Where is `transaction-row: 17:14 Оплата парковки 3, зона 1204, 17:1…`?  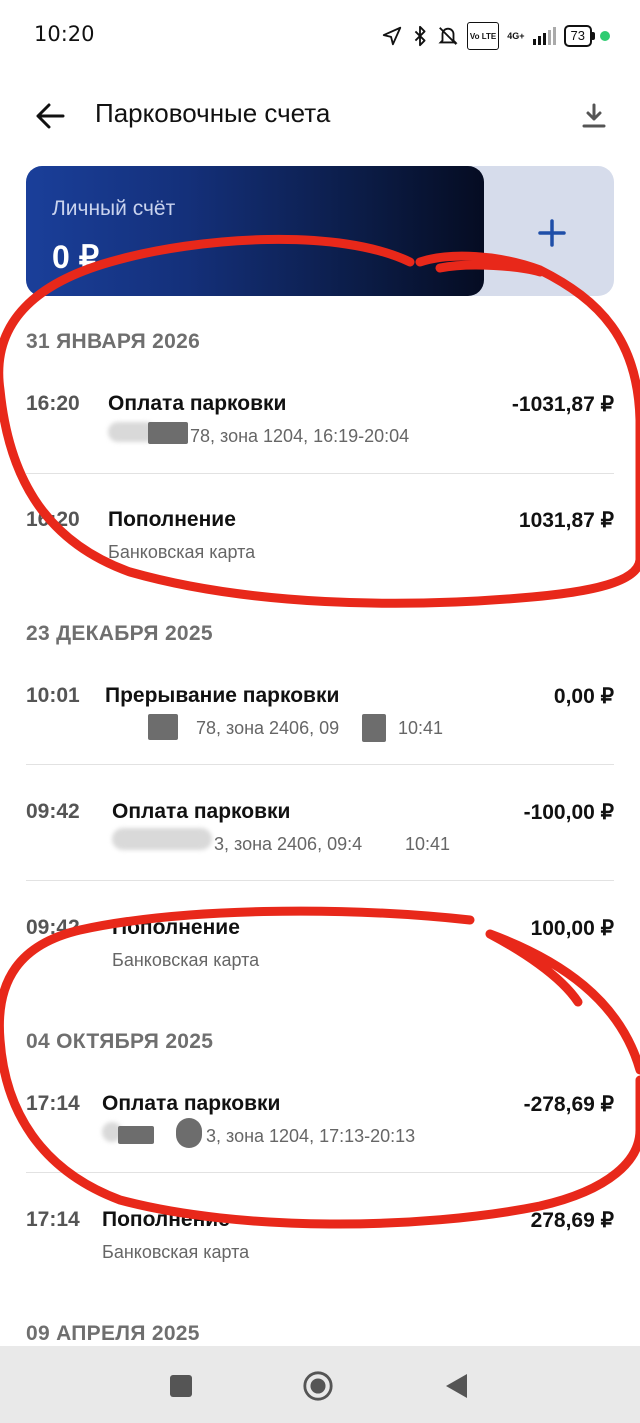
transaction-row: 17:14 Оплата парковки 3, зона 1204, 17:1… is located at coordinates (320, 1122).